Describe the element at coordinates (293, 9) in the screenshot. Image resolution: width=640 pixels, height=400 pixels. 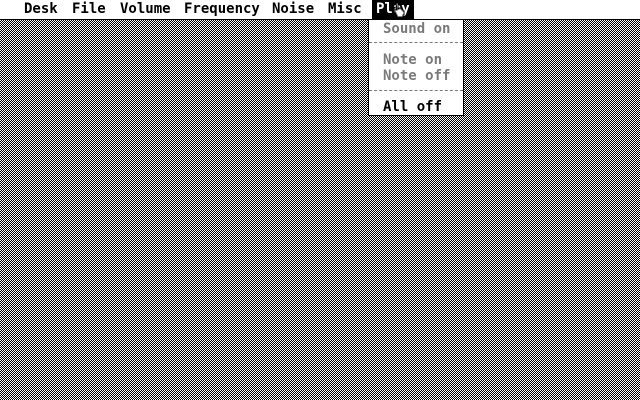
I see `menu-noise: Noise` at that location.